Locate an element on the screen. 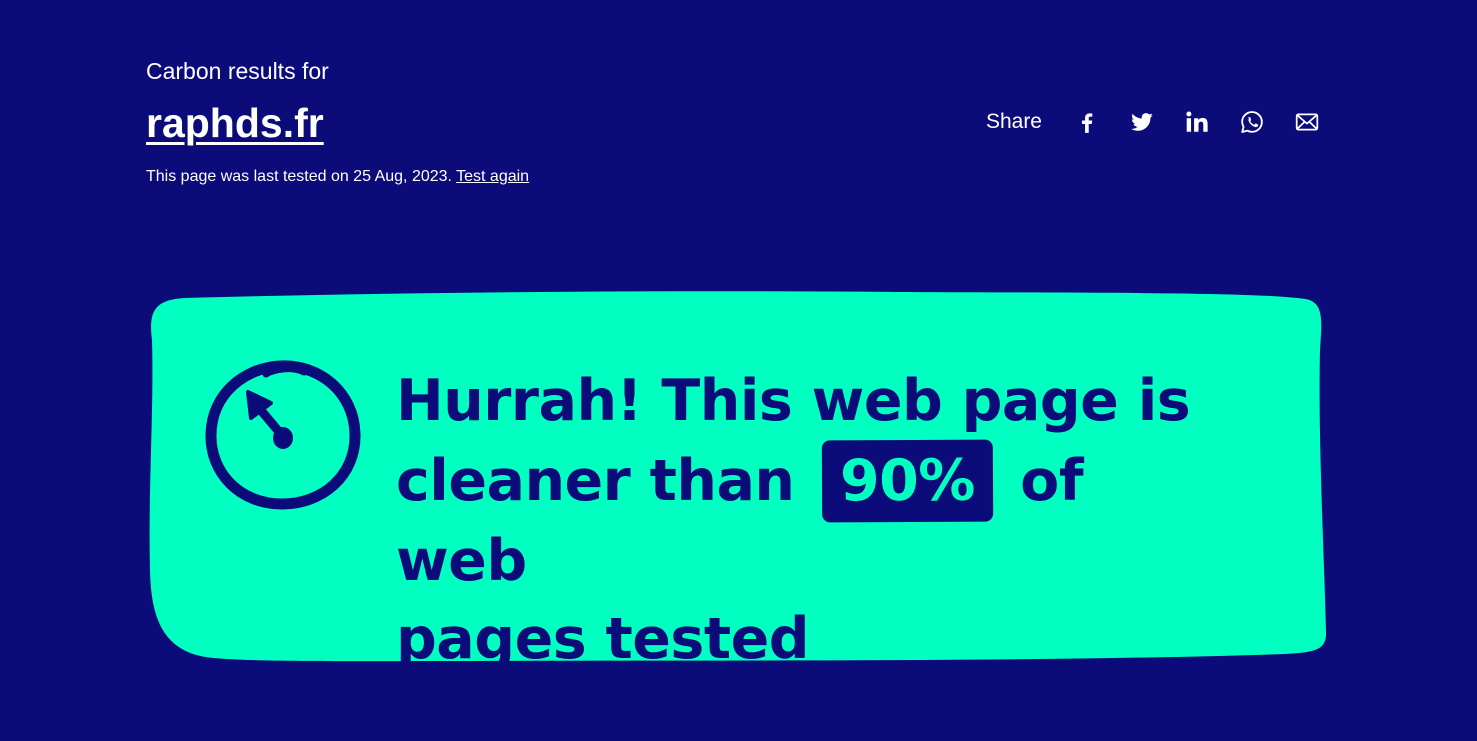  twitter-icon is located at coordinates (1142, 122).